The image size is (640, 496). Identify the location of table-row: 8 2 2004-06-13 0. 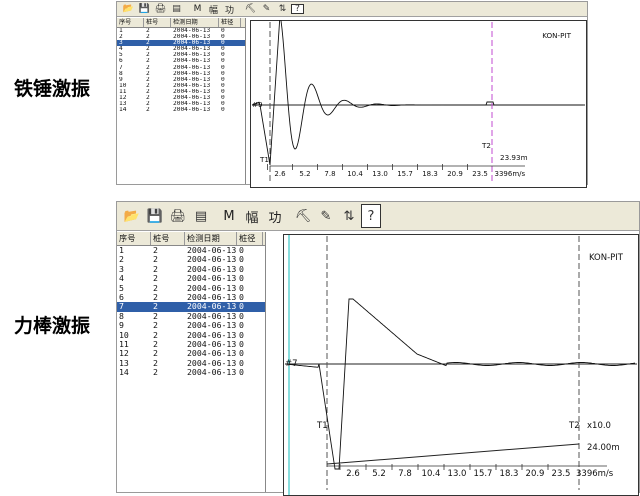
(191, 316).